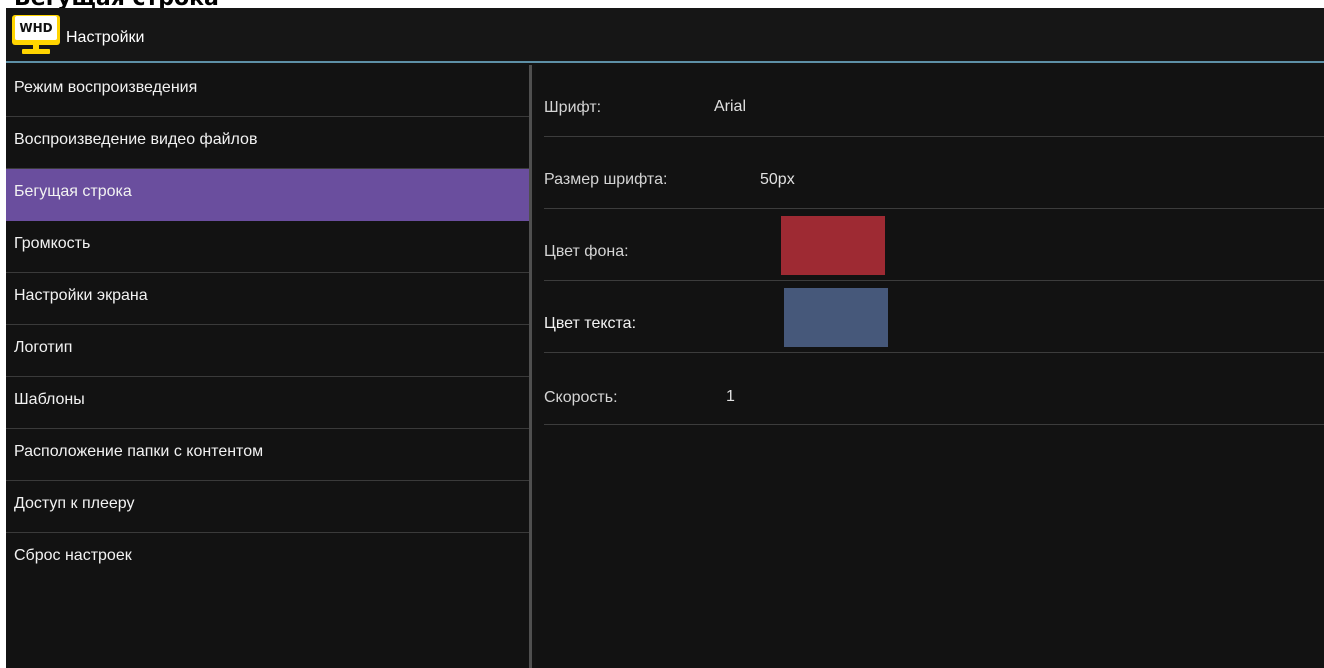  I want to click on menu-item-reset-settings: Сброс настроек, so click(267, 559).